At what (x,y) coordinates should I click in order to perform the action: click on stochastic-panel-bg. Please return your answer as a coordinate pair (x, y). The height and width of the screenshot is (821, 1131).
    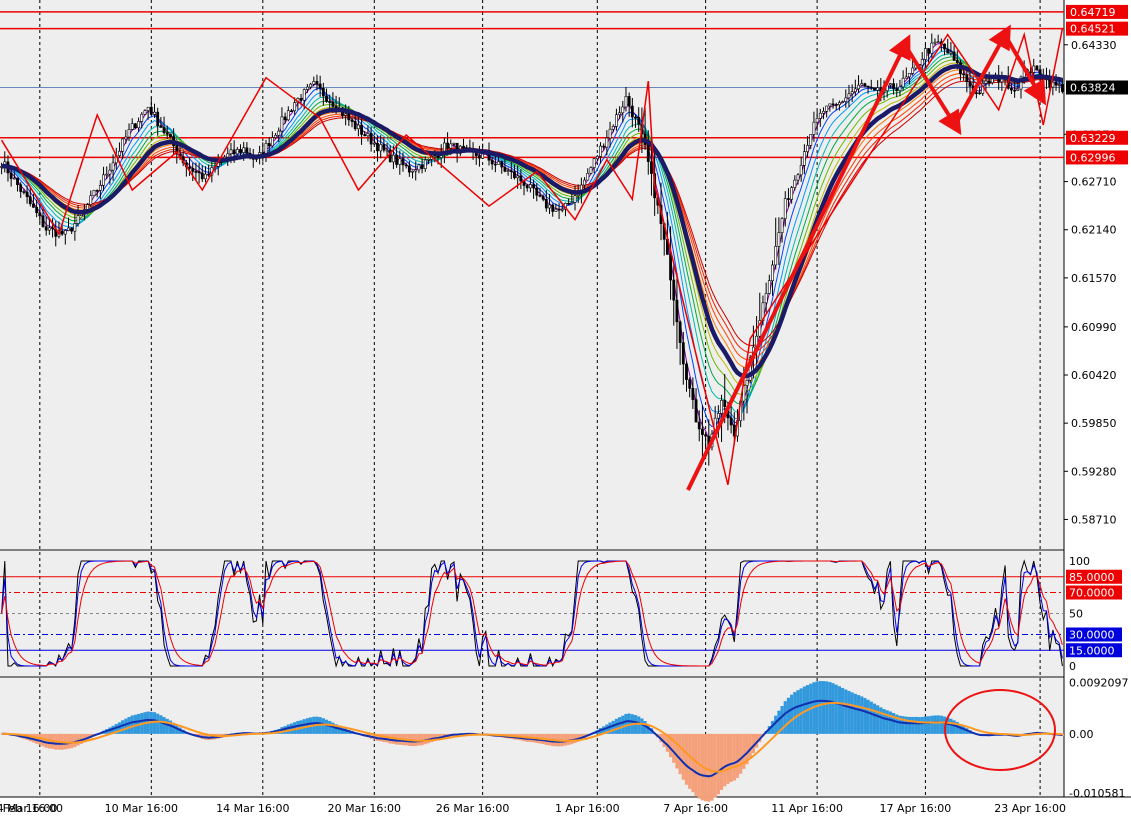
    Looking at the image, I should click on (532, 613).